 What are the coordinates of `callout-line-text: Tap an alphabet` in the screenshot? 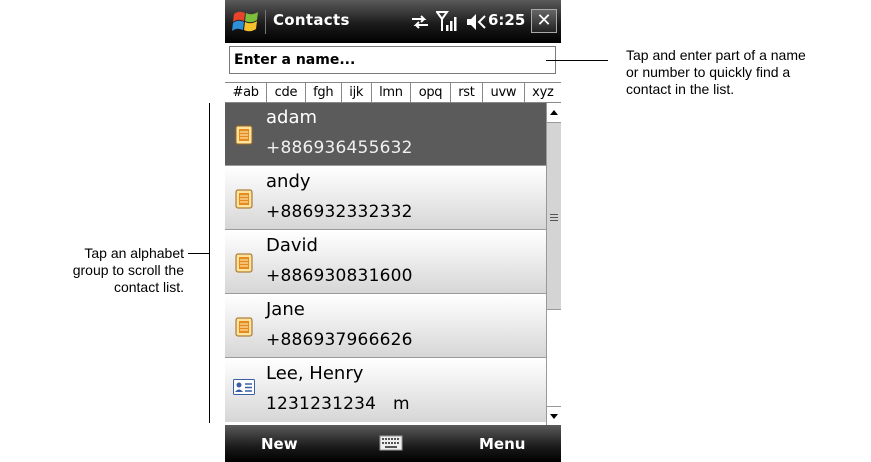 It's located at (134, 253).